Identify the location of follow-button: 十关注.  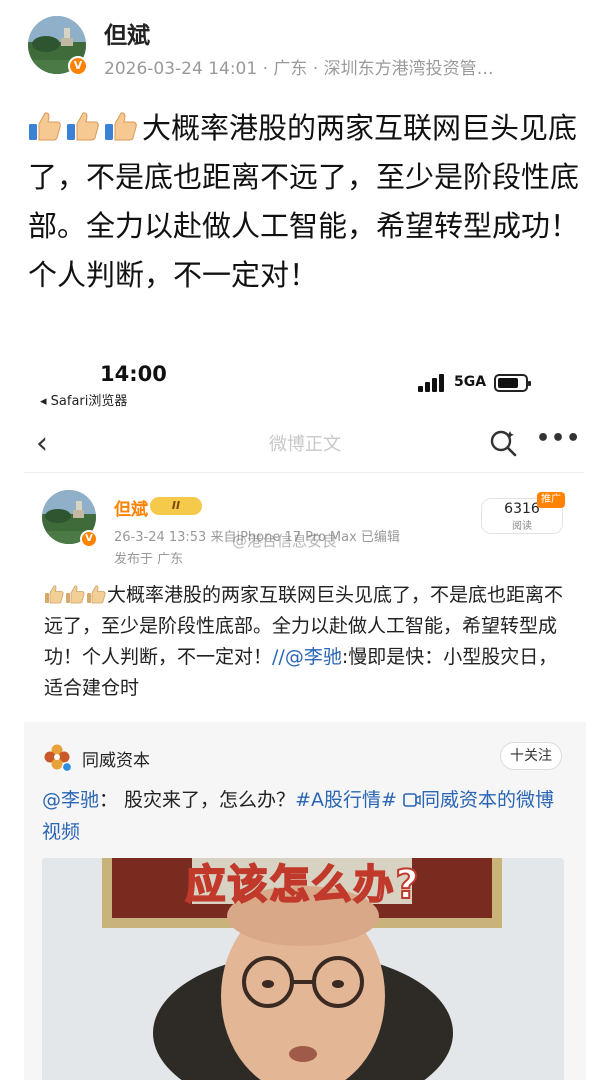
(531, 756).